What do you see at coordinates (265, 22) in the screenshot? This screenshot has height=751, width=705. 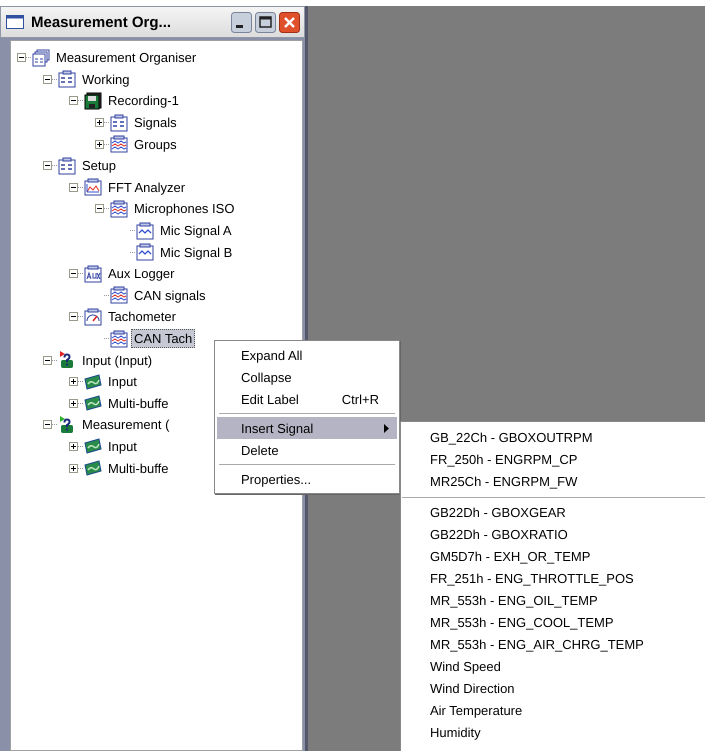 I see `maximize-button` at bounding box center [265, 22].